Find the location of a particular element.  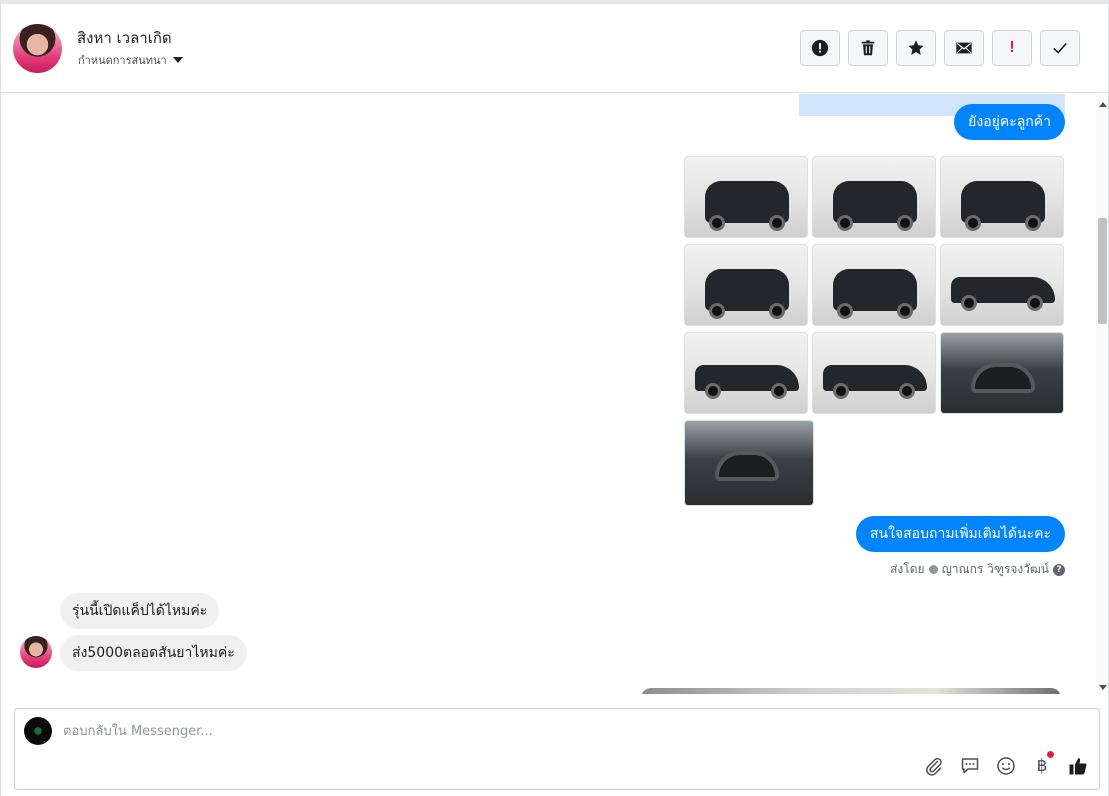

trash-icon is located at coordinates (868, 48).